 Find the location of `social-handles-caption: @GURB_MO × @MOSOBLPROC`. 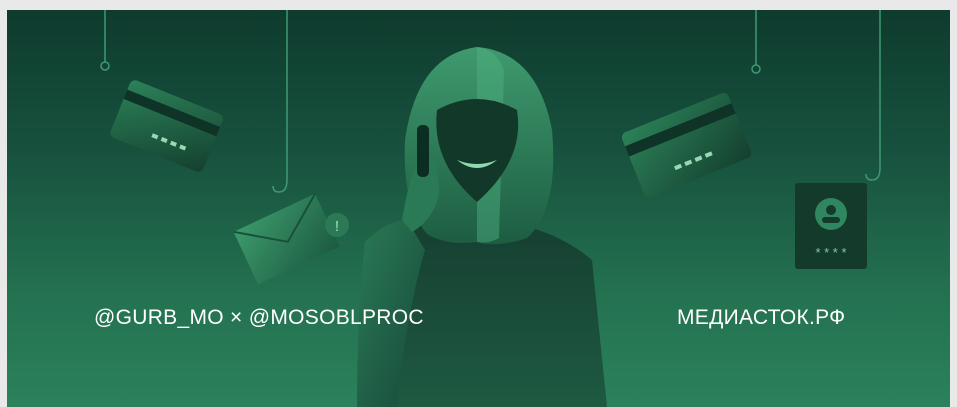

social-handles-caption: @GURB_MO × @MOSOBLPROC is located at coordinates (259, 317).